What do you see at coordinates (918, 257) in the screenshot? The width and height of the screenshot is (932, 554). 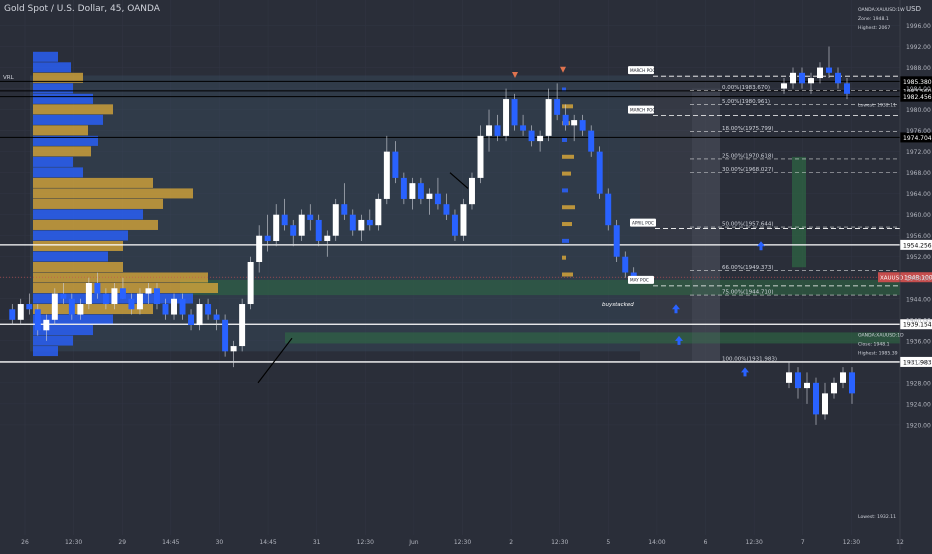 I see `y-tick-label: 1952.00` at bounding box center [918, 257].